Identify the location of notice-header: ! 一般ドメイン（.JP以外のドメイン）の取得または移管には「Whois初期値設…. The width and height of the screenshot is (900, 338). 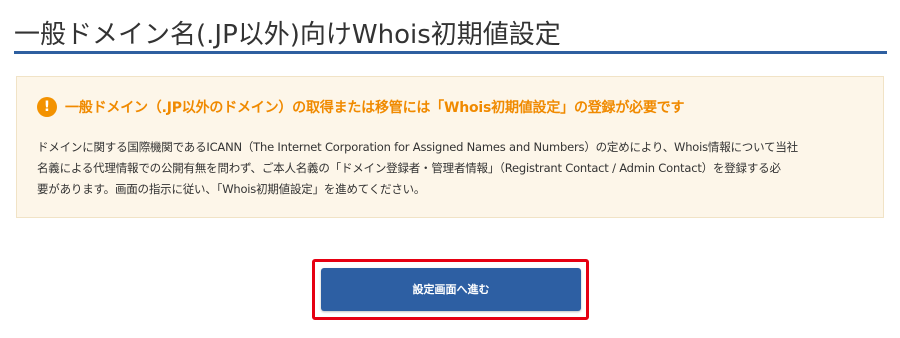
(361, 107).